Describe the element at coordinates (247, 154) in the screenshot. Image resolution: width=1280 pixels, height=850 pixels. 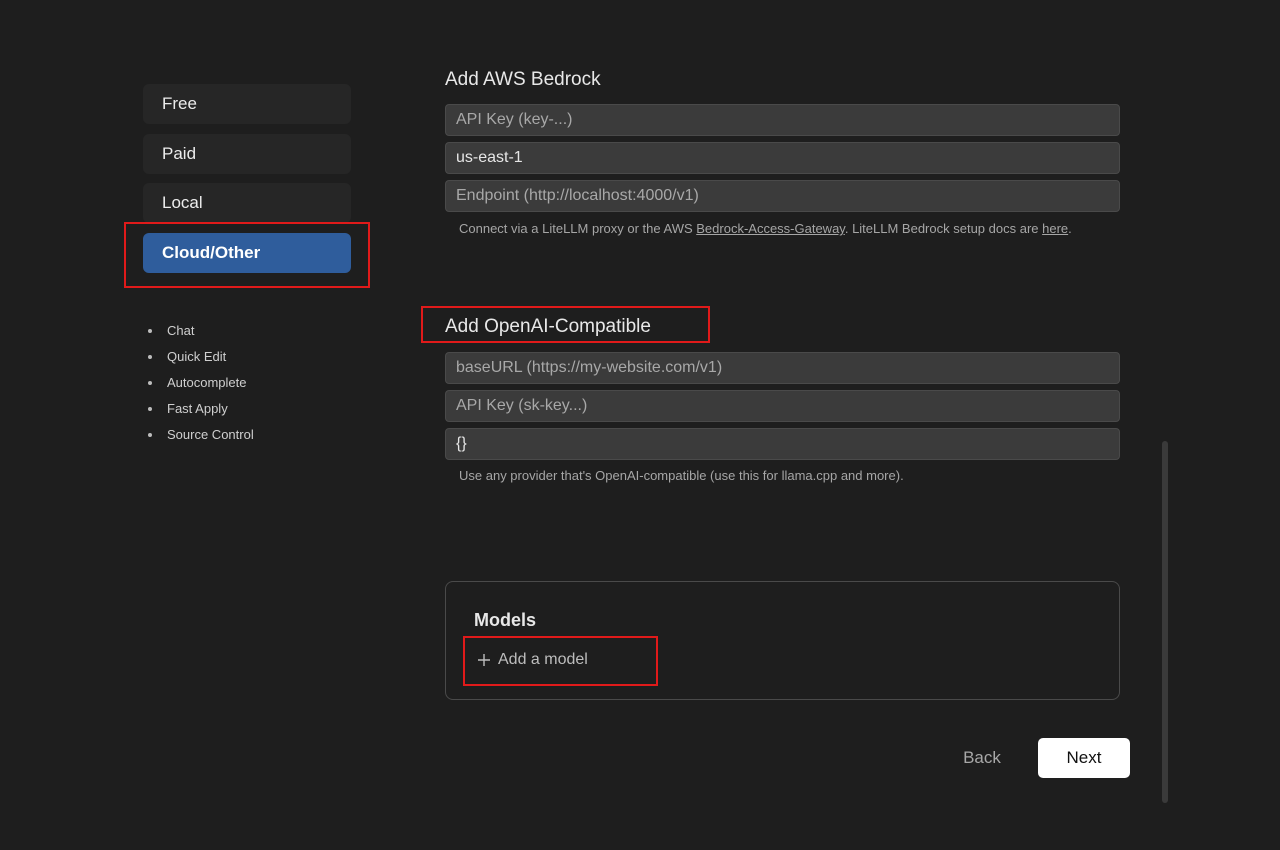
I see `tab-paid: Paid` at that location.